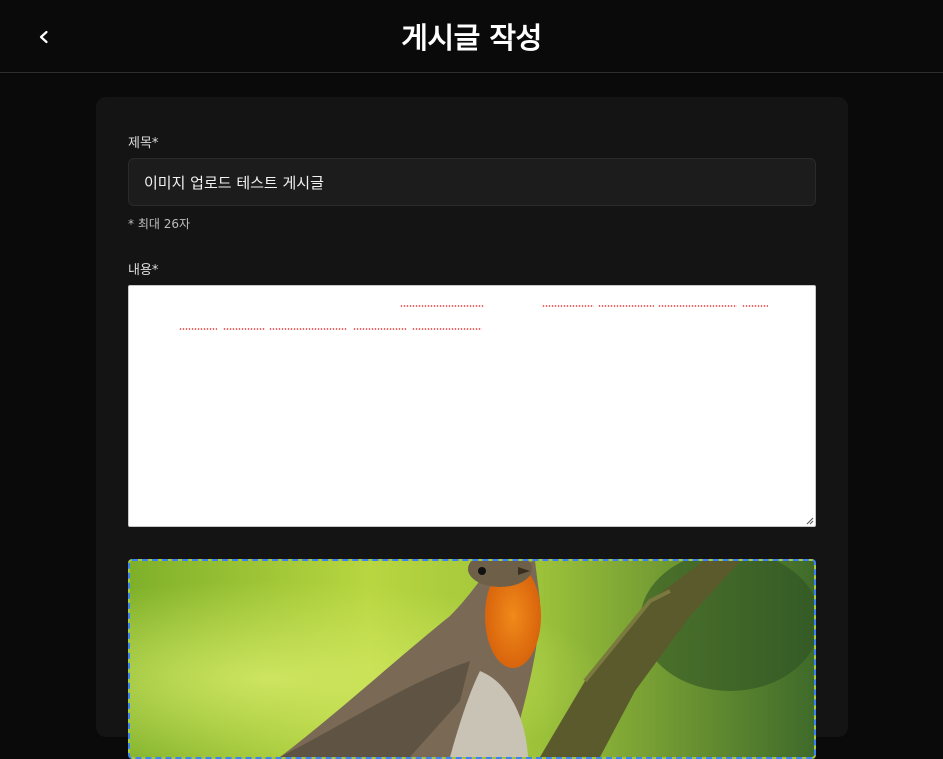 The height and width of the screenshot is (759, 943). What do you see at coordinates (809, 520) in the screenshot?
I see `resize-handle-icon` at bounding box center [809, 520].